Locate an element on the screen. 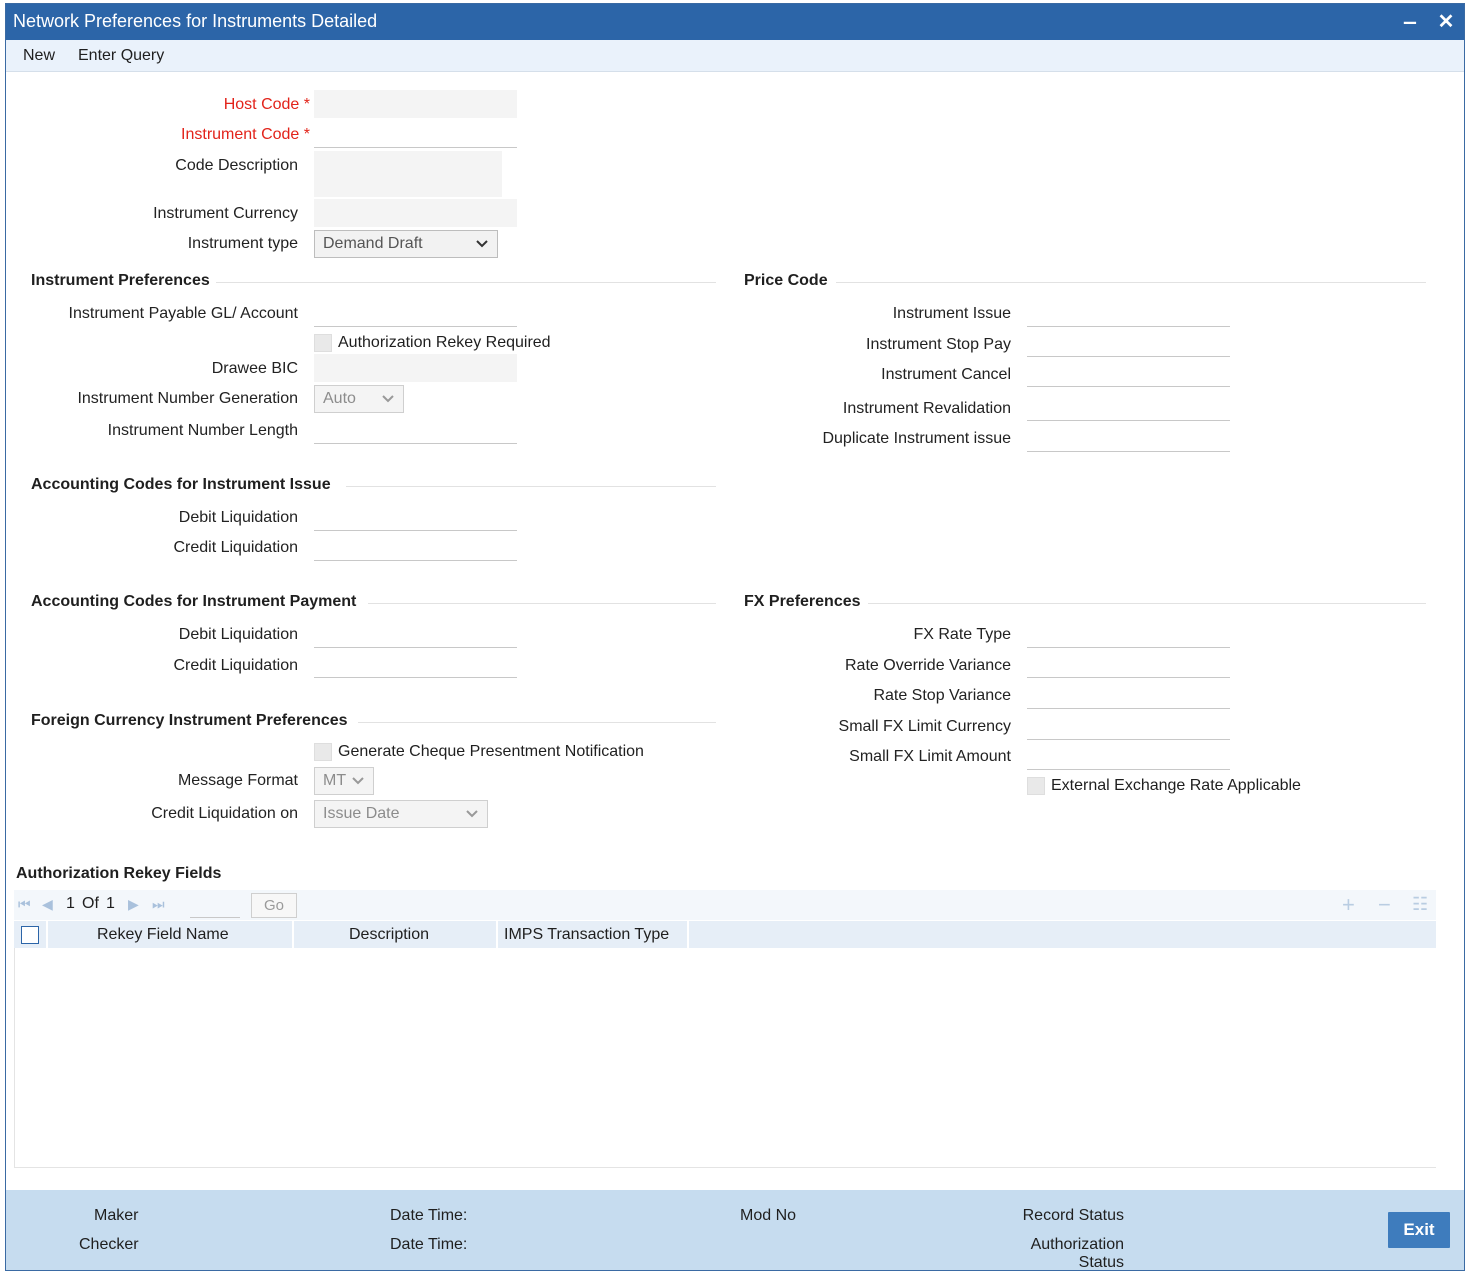  fx-rate-type-field is located at coordinates (1128, 634).